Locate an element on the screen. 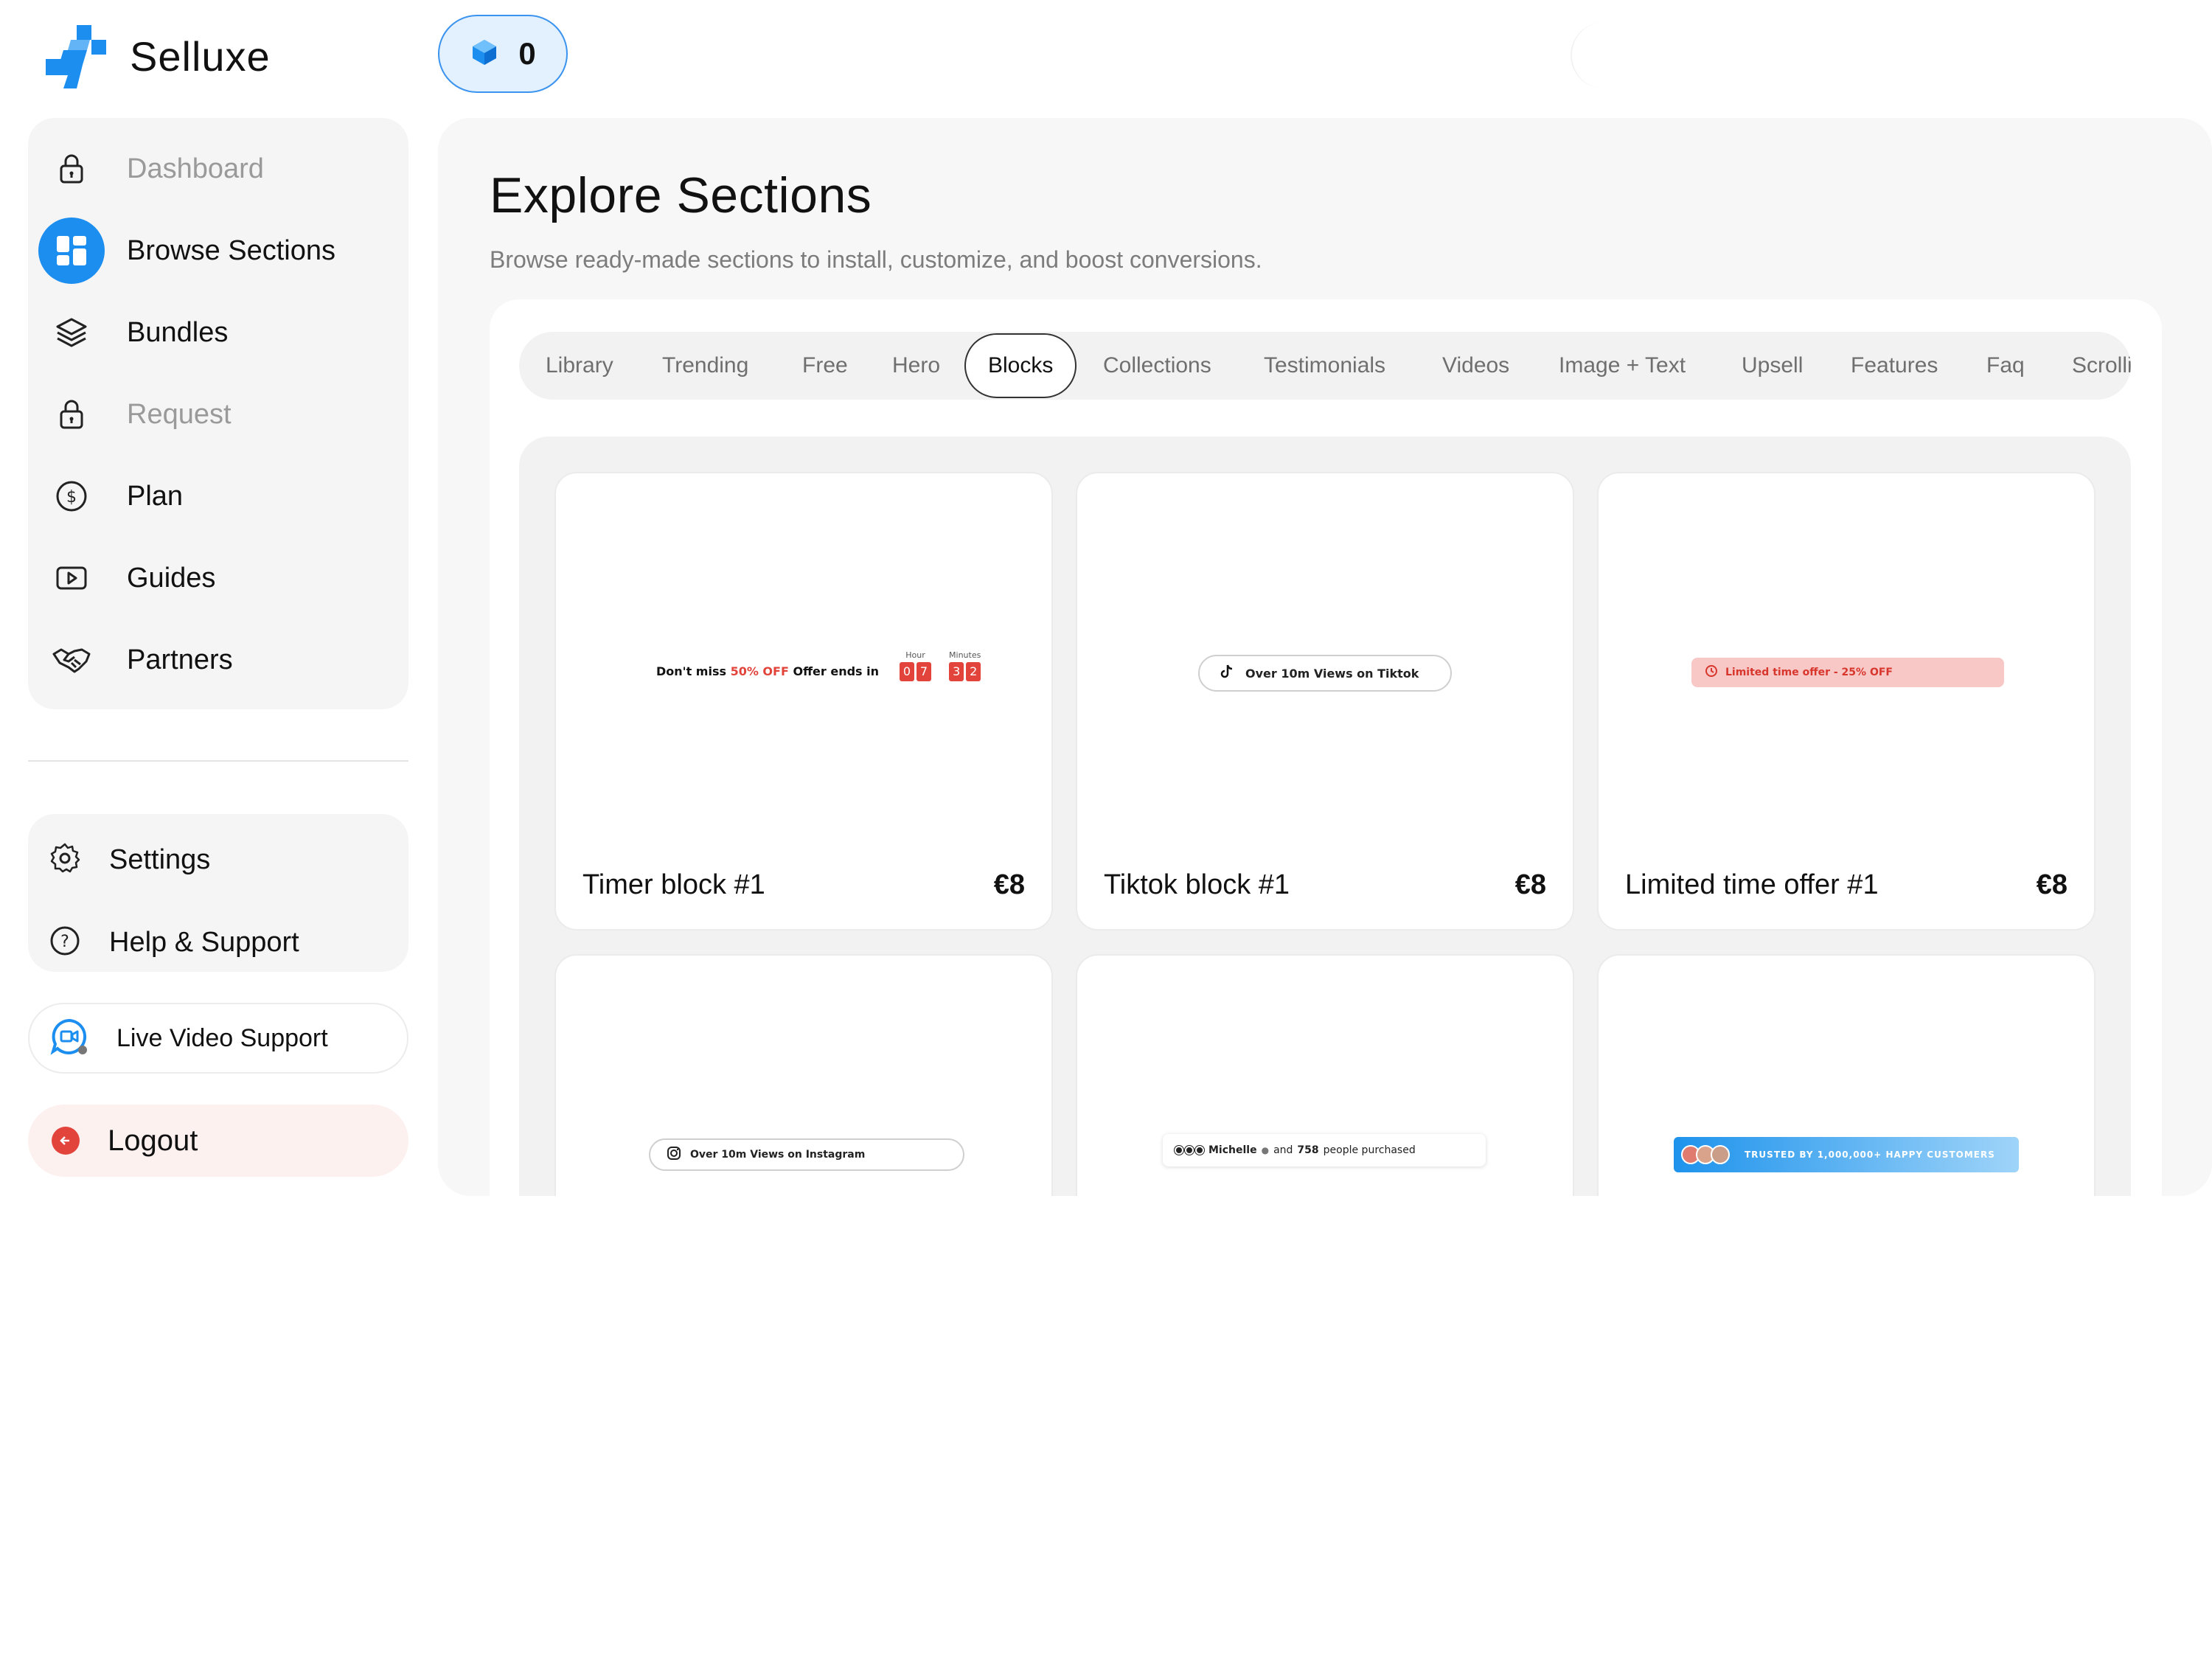 The height and width of the screenshot is (1659, 2212). sidebar-item-dashboard: Dashboard is located at coordinates (218, 169).